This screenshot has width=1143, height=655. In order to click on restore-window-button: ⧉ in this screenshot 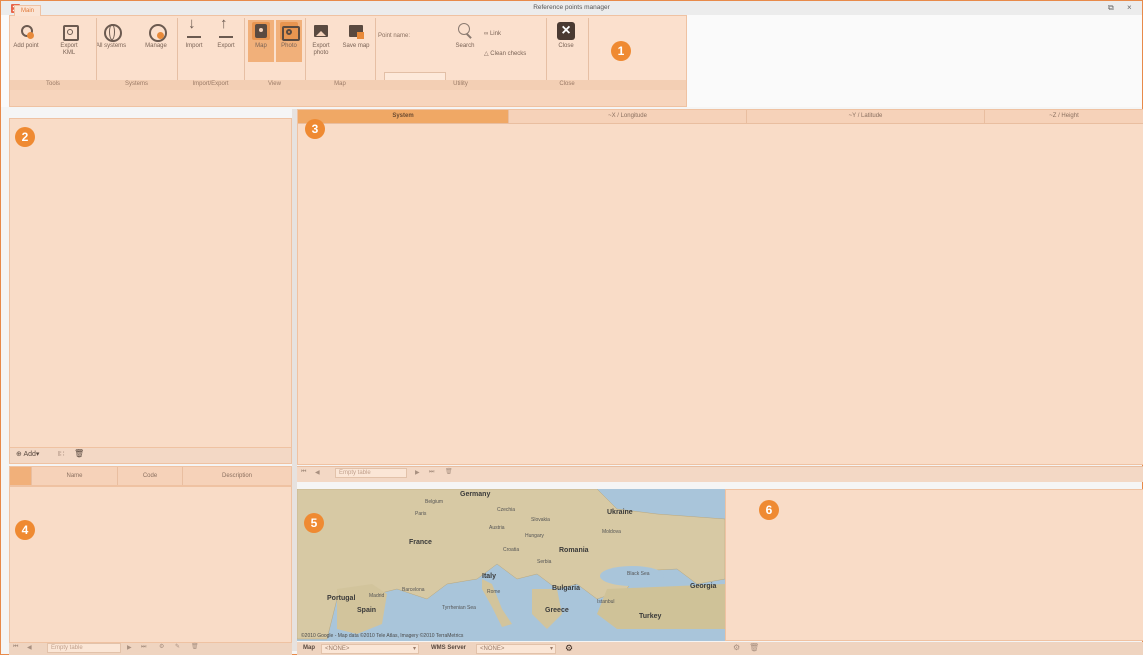, I will do `click(1111, 8)`.